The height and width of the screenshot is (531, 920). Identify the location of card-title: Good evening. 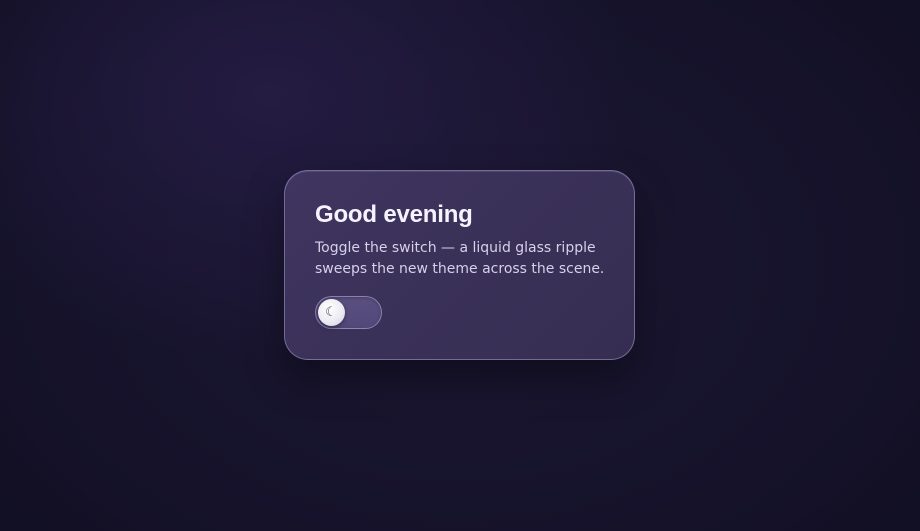
(394, 214).